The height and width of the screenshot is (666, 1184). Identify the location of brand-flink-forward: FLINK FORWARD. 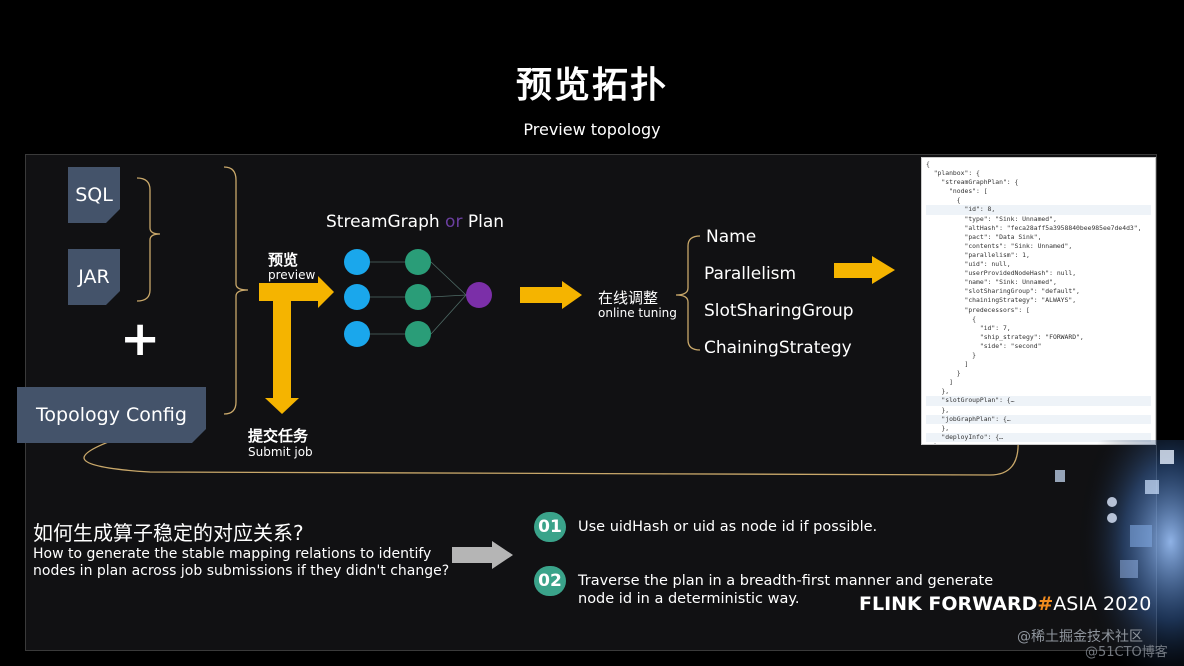
(948, 604).